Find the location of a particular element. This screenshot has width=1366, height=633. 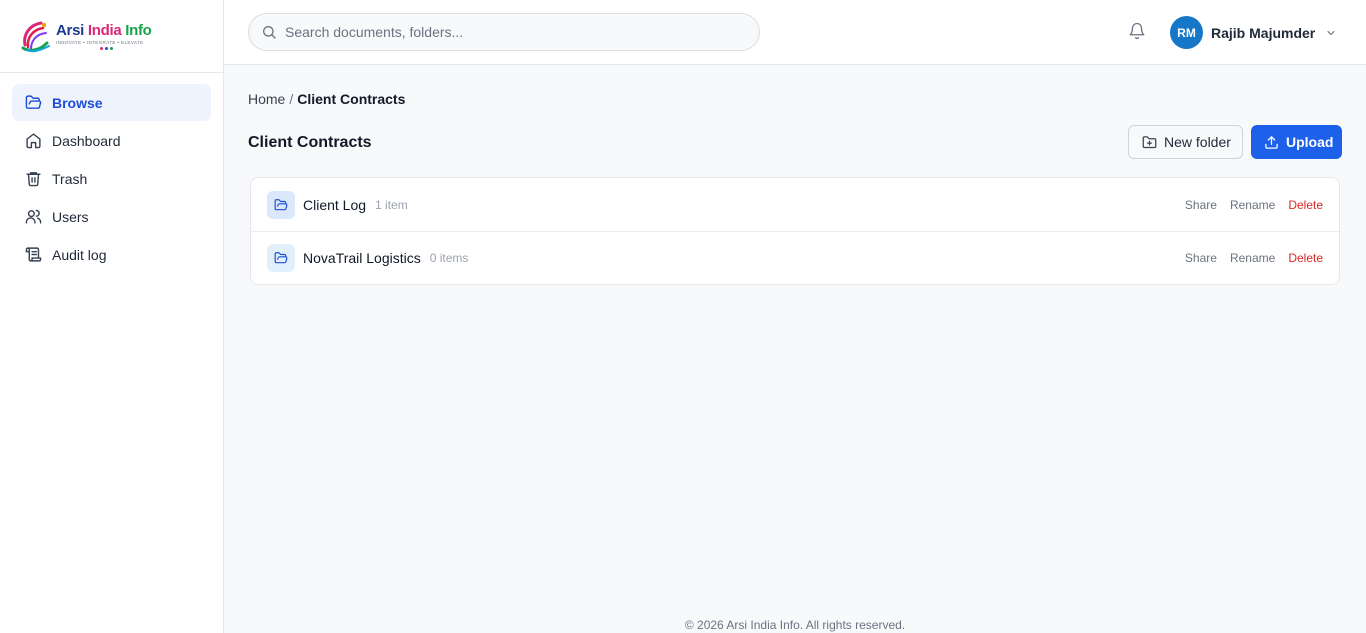

brand-dots is located at coordinates (126, 48).